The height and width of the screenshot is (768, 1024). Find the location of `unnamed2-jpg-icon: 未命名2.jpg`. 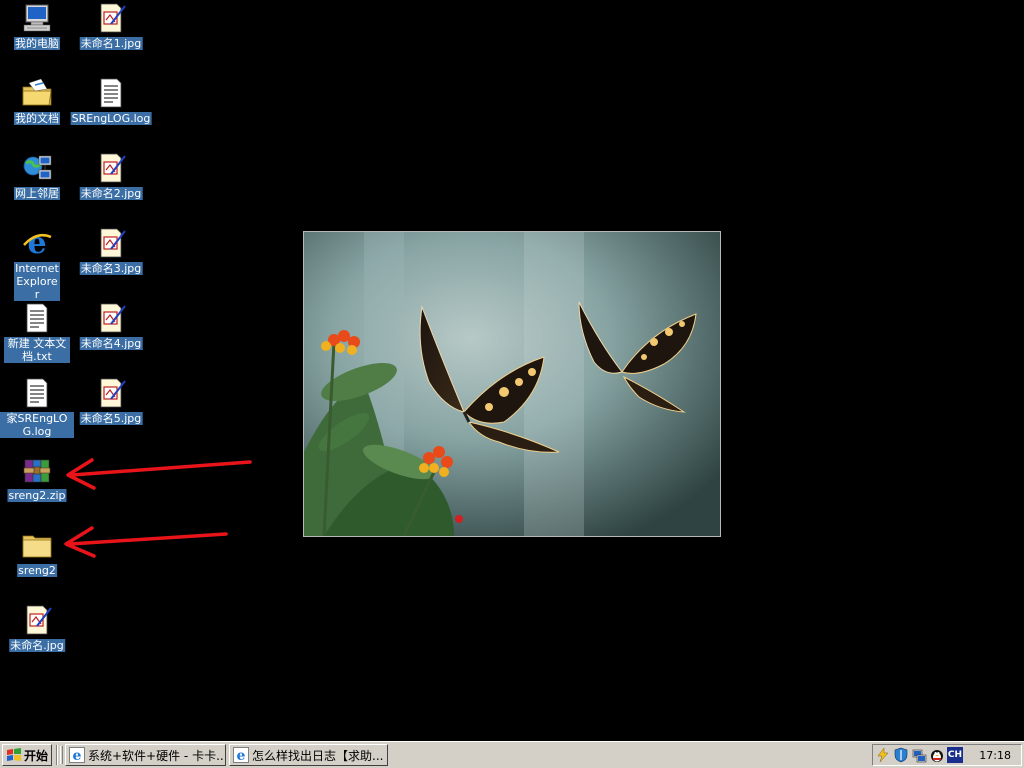

unnamed2-jpg-icon: 未命名2.jpg is located at coordinates (111, 185).